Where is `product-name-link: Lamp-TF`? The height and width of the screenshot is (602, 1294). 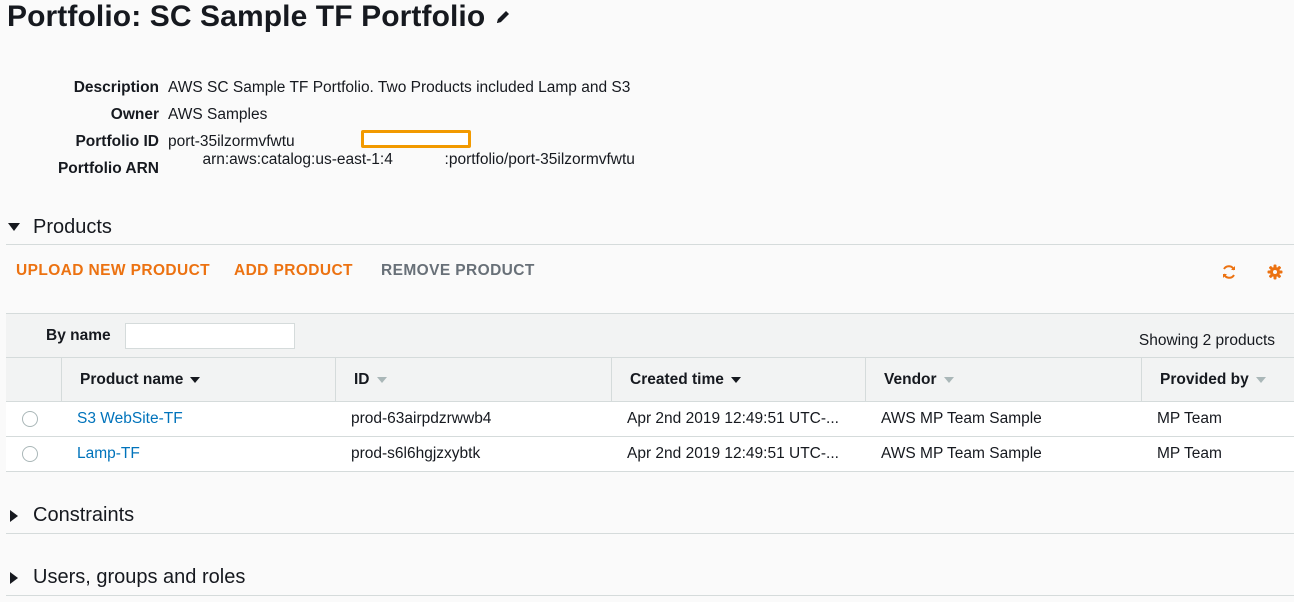 product-name-link: Lamp-TF is located at coordinates (108, 454).